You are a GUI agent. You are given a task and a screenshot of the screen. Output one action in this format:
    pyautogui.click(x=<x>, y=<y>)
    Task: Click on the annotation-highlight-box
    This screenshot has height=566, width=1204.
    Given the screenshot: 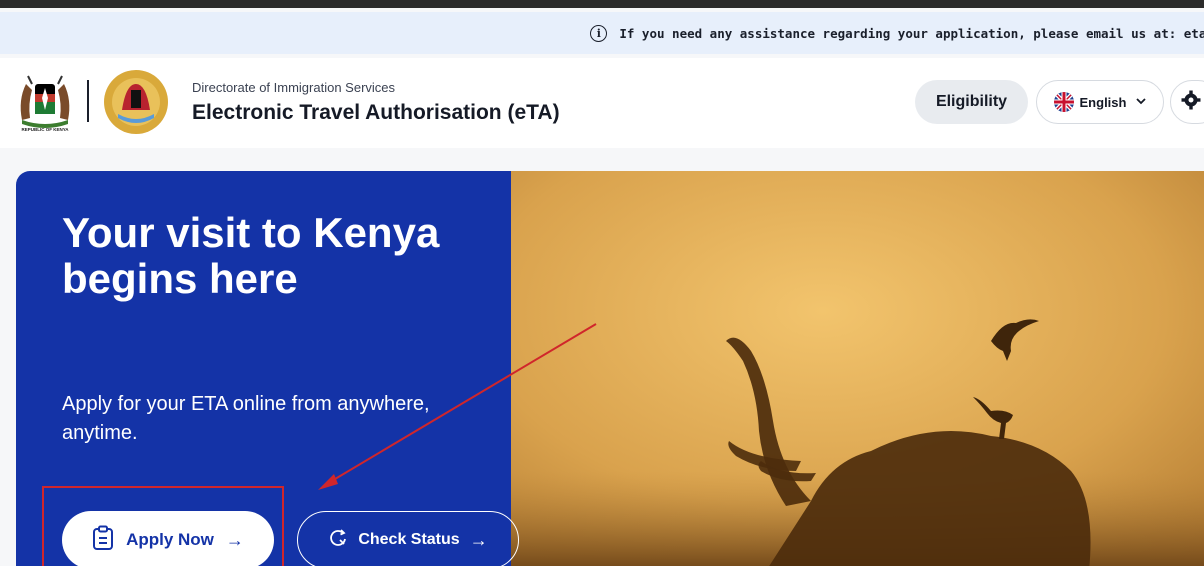 What is the action you would take?
    pyautogui.click(x=163, y=526)
    